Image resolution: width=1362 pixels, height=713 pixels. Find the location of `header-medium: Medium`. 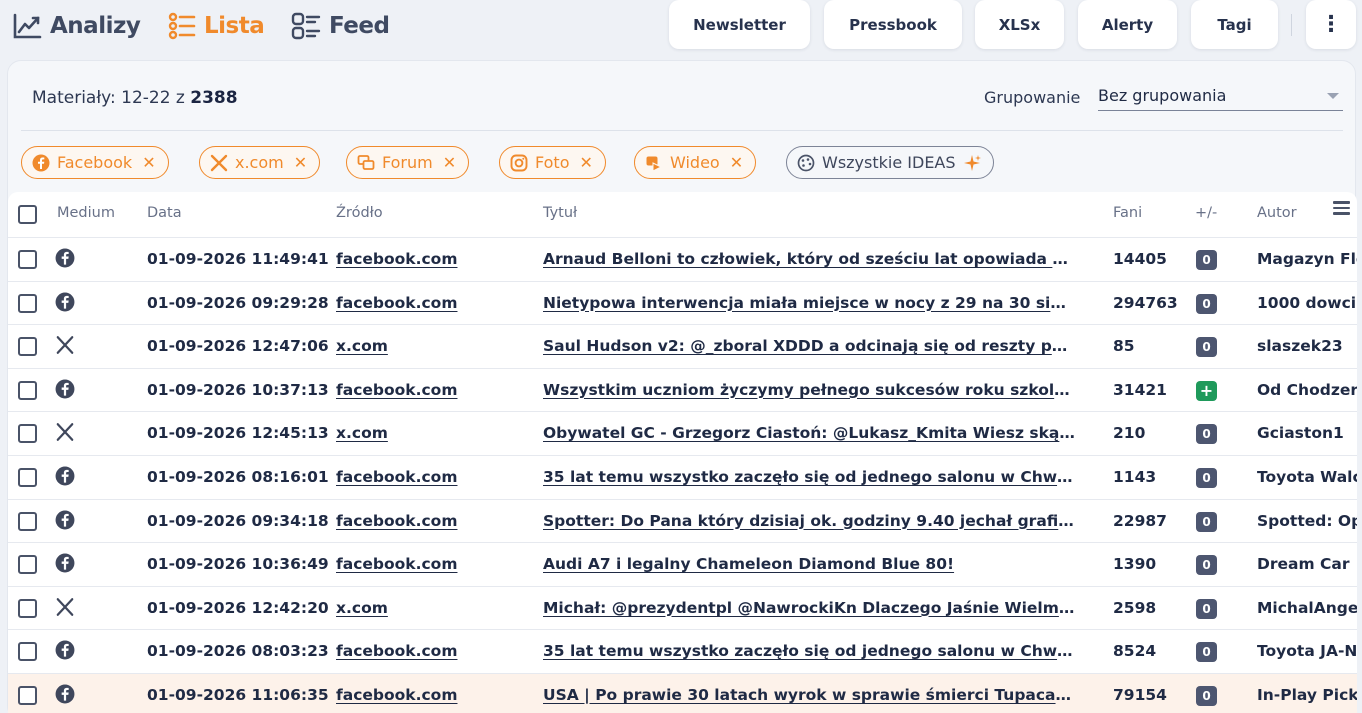

header-medium: Medium is located at coordinates (86, 213).